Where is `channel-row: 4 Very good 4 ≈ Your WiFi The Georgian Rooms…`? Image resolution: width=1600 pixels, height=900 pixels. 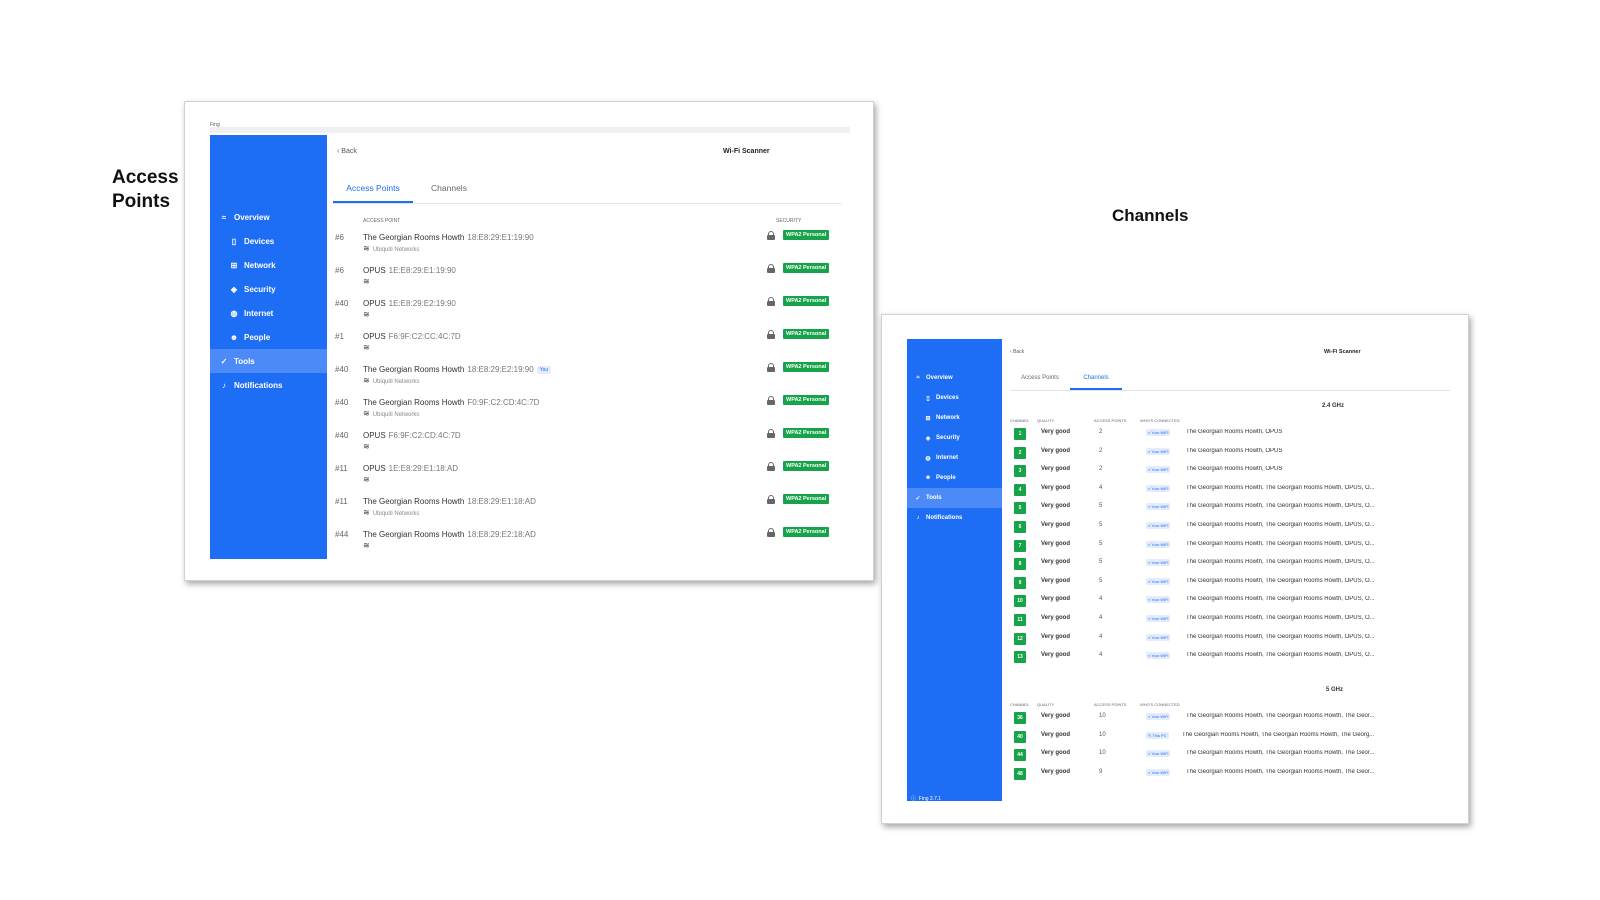 channel-row: 4 Very good 4 ≈ Your WiFi The Georgian Rooms… is located at coordinates (1230, 491).